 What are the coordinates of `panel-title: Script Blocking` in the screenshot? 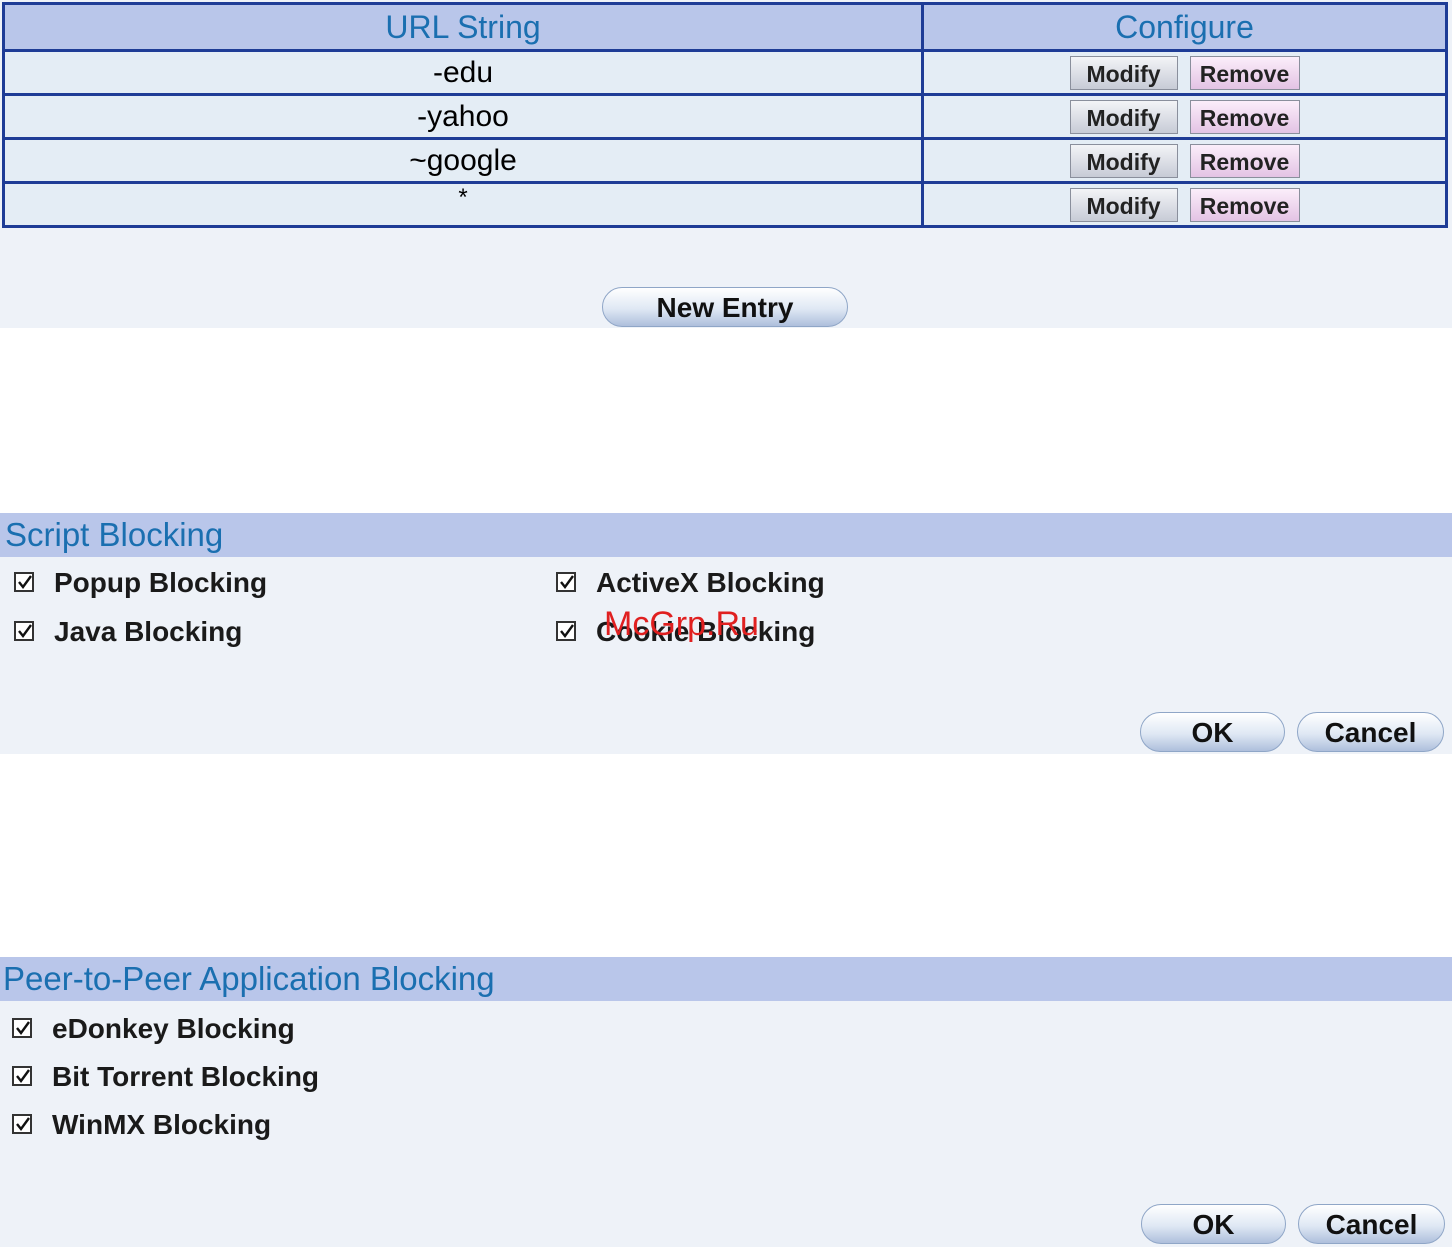 It's located at (114, 534).